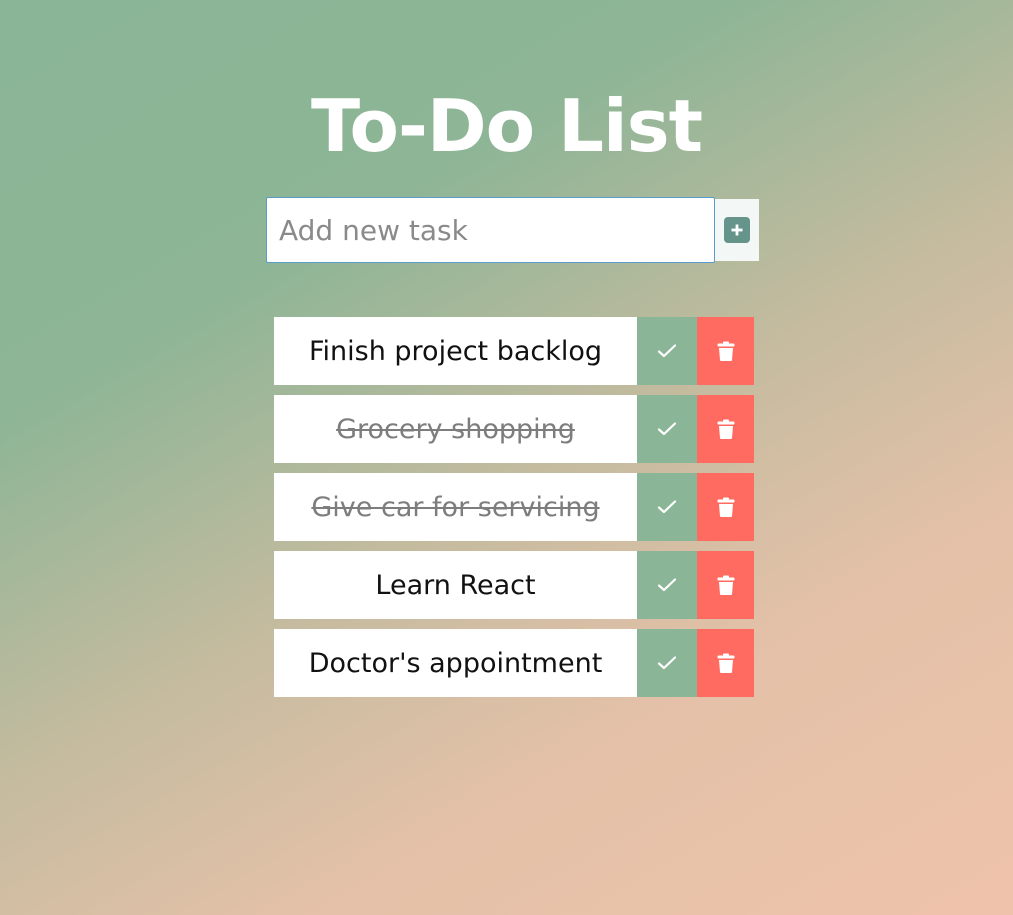  I want to click on task-row: Doctor's appointment, so click(514, 663).